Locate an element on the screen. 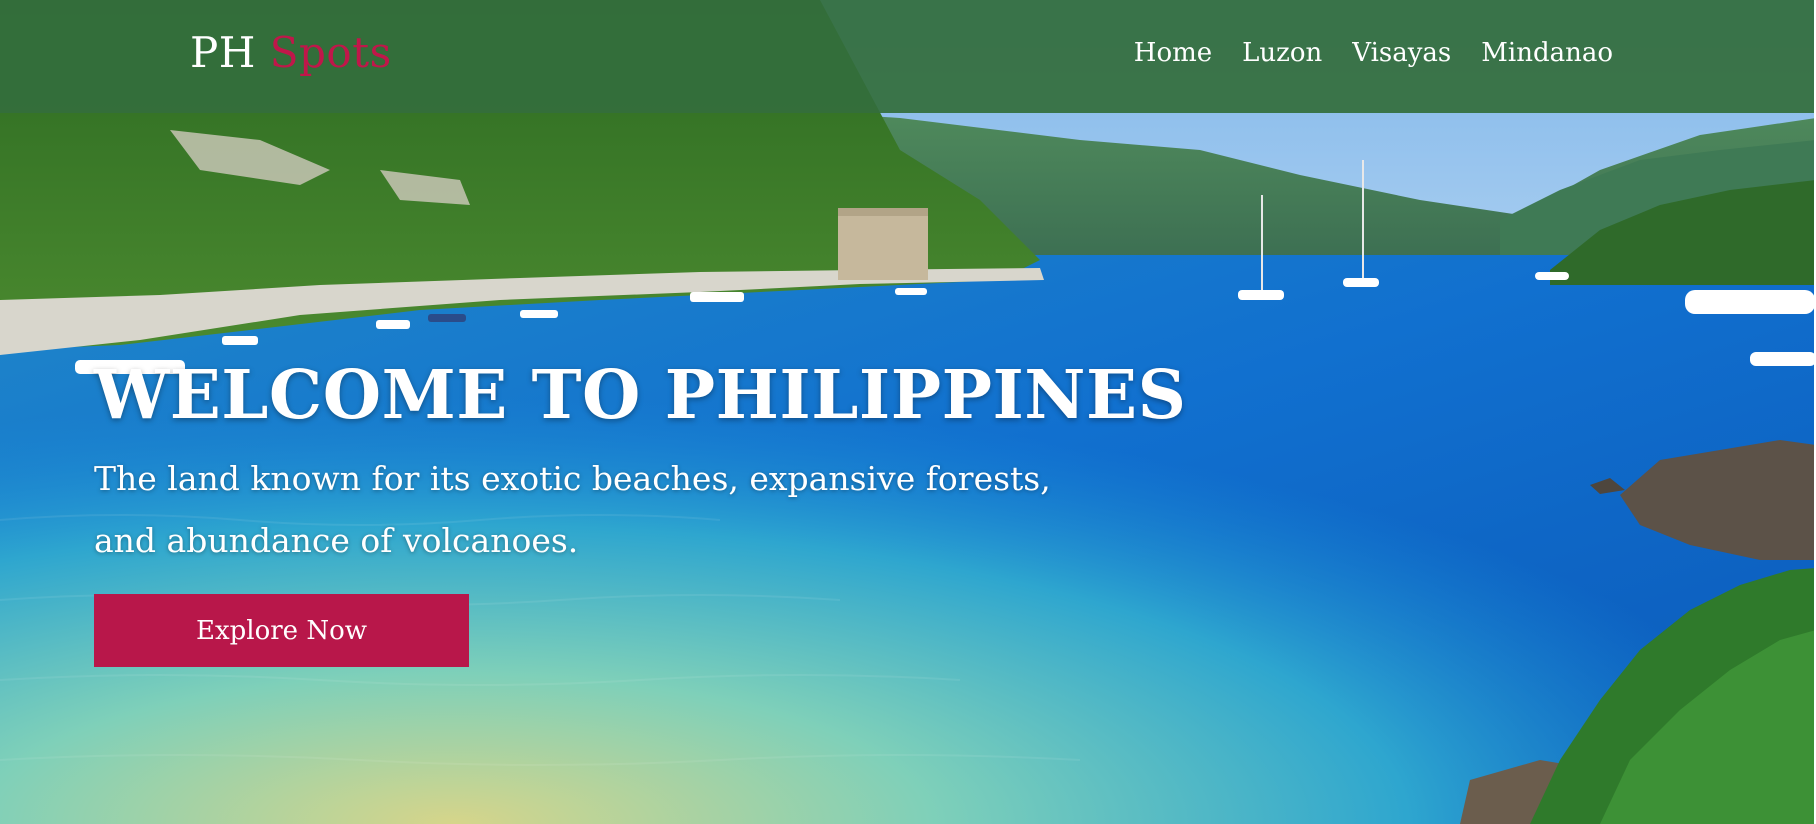 The image size is (1816, 824). brand-logo: PH Spots is located at coordinates (291, 53).